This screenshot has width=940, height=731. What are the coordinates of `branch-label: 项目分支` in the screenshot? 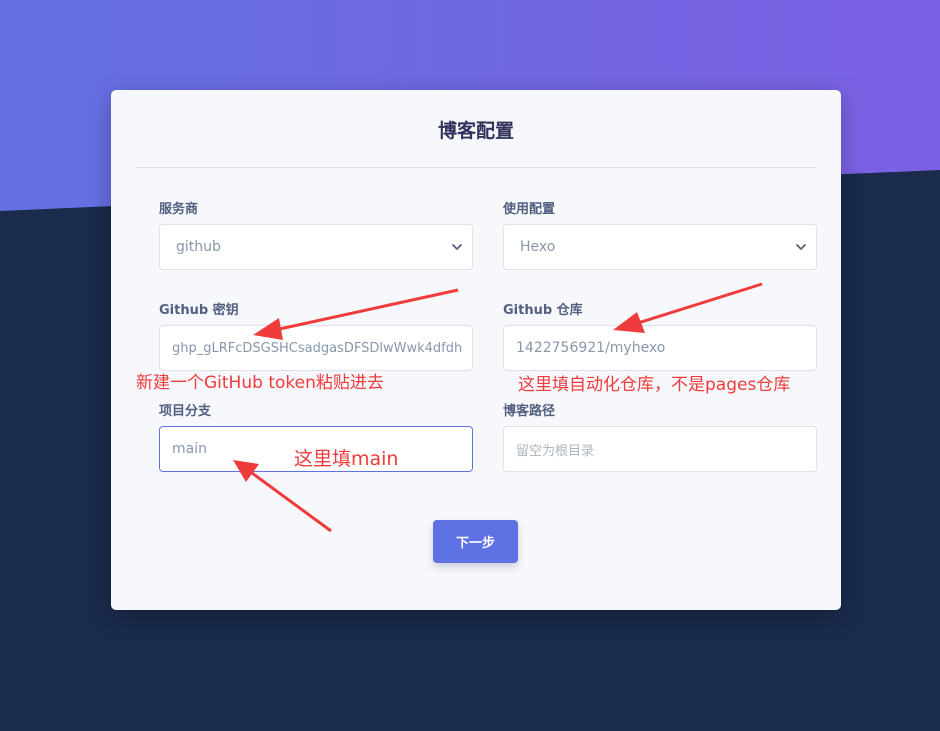 It's located at (185, 411).